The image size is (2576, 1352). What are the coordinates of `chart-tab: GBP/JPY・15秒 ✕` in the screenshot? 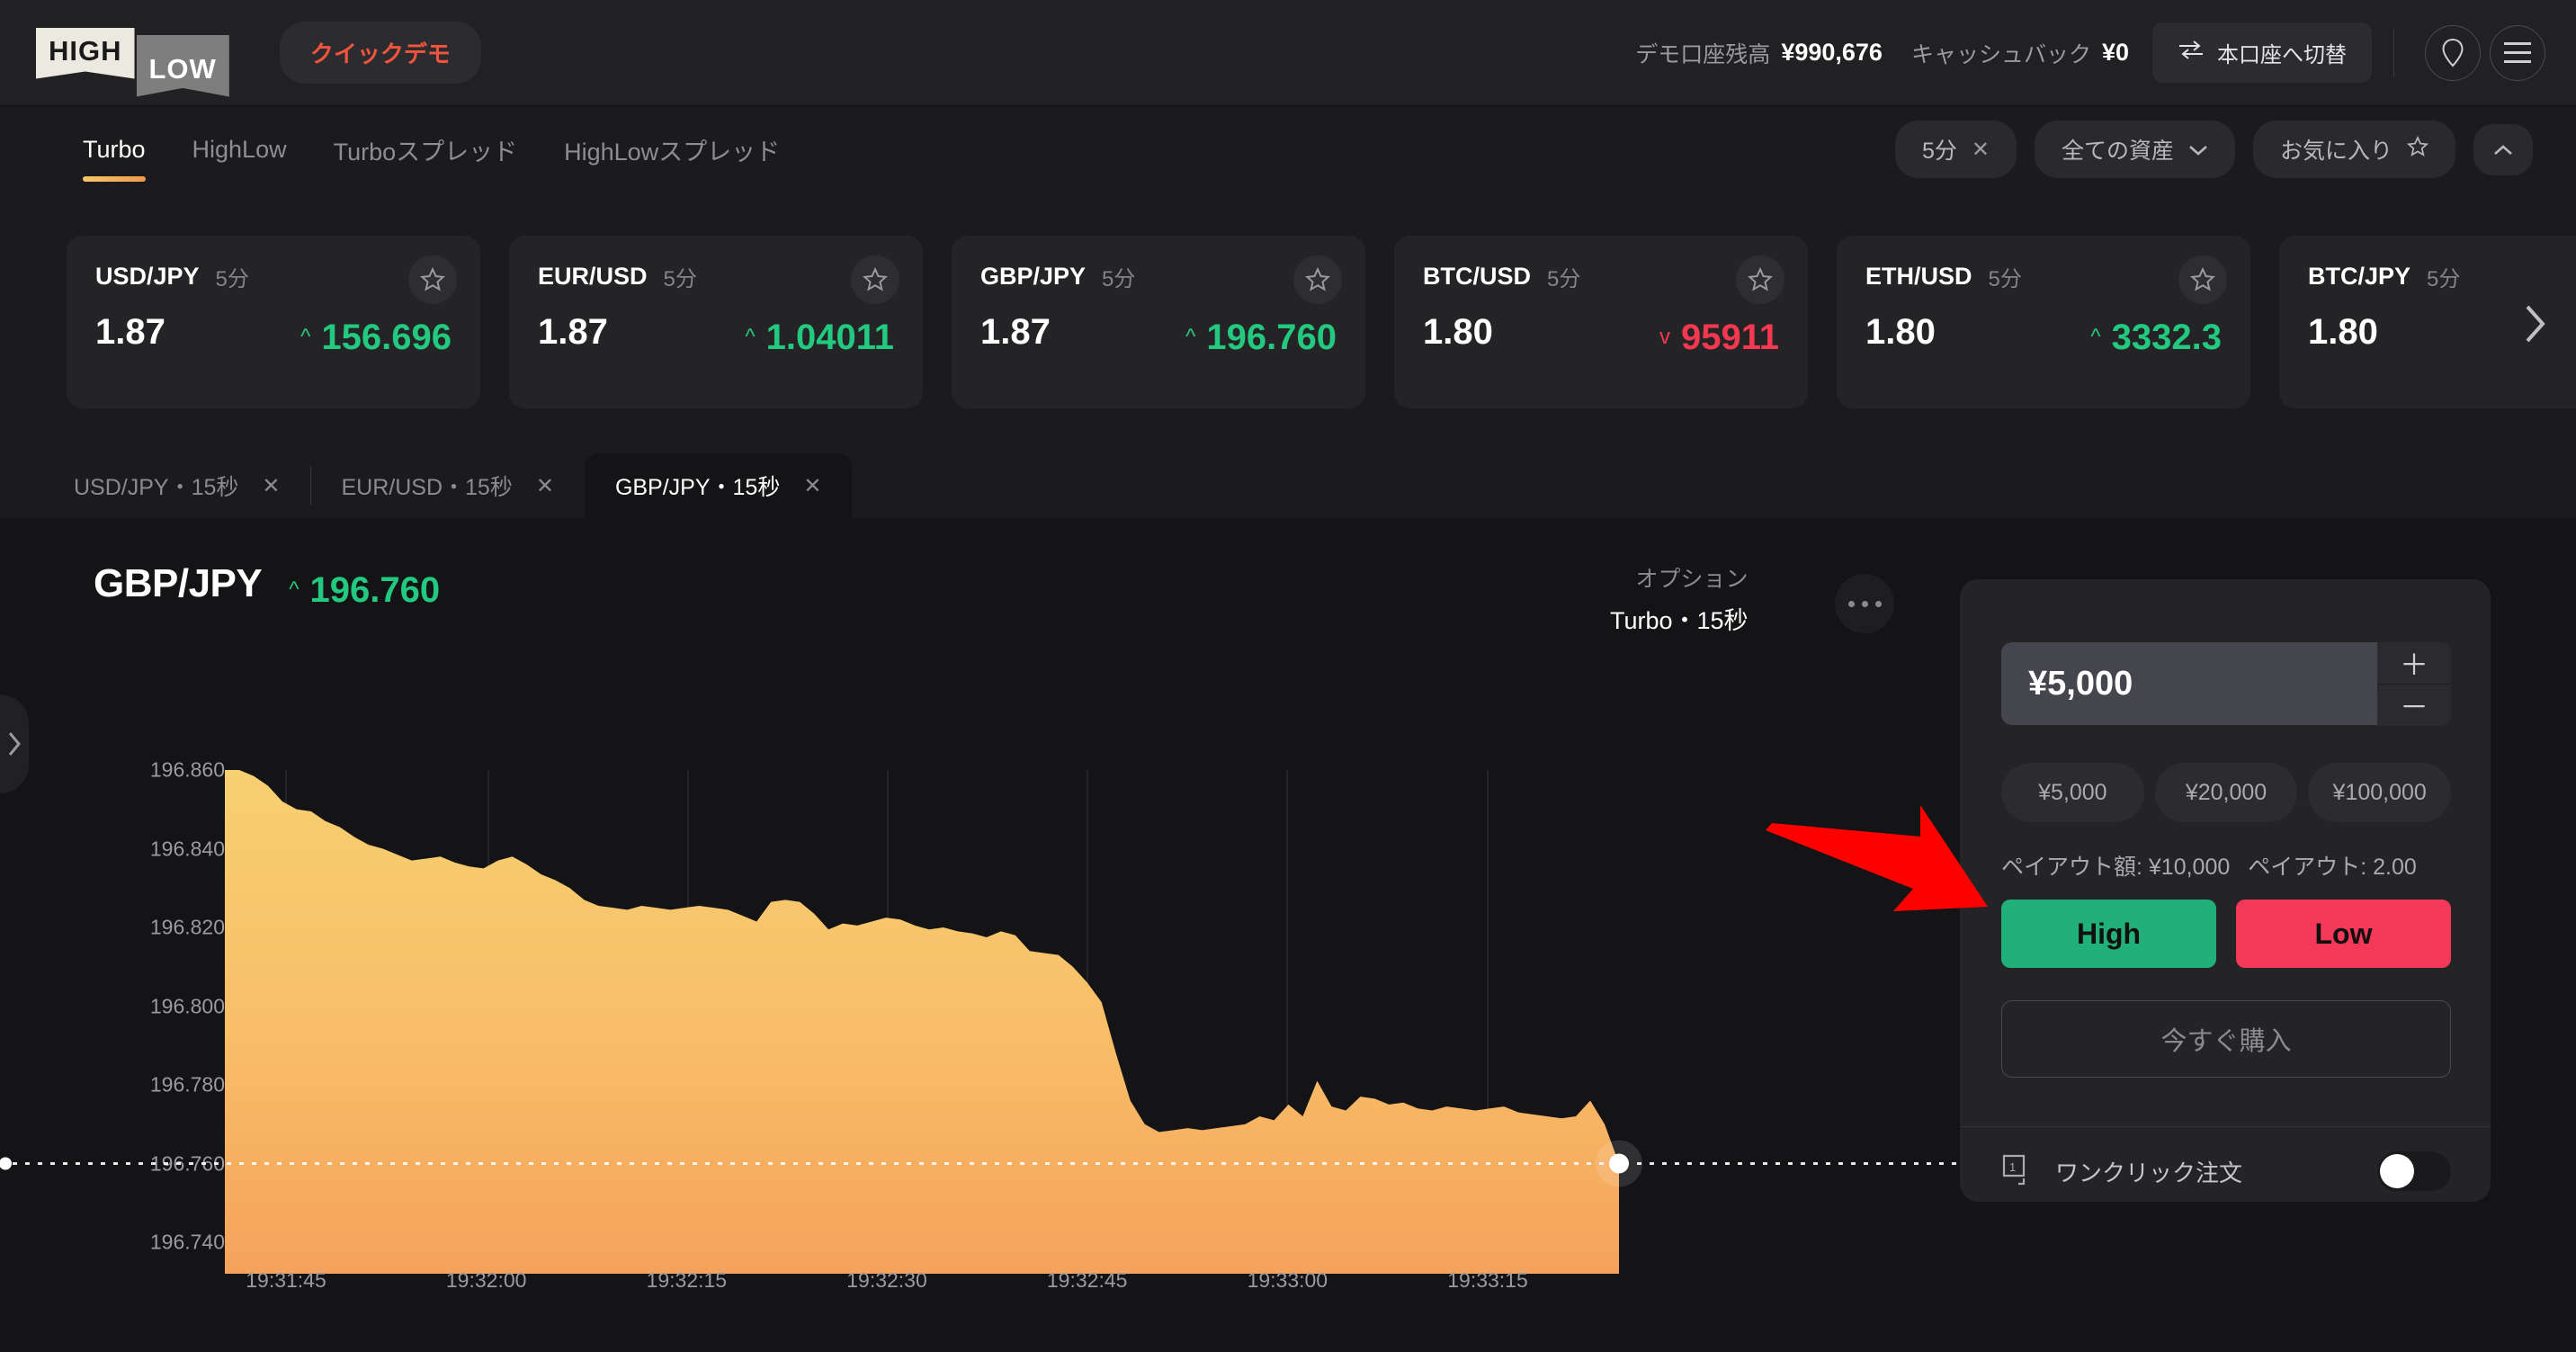 It's located at (718, 486).